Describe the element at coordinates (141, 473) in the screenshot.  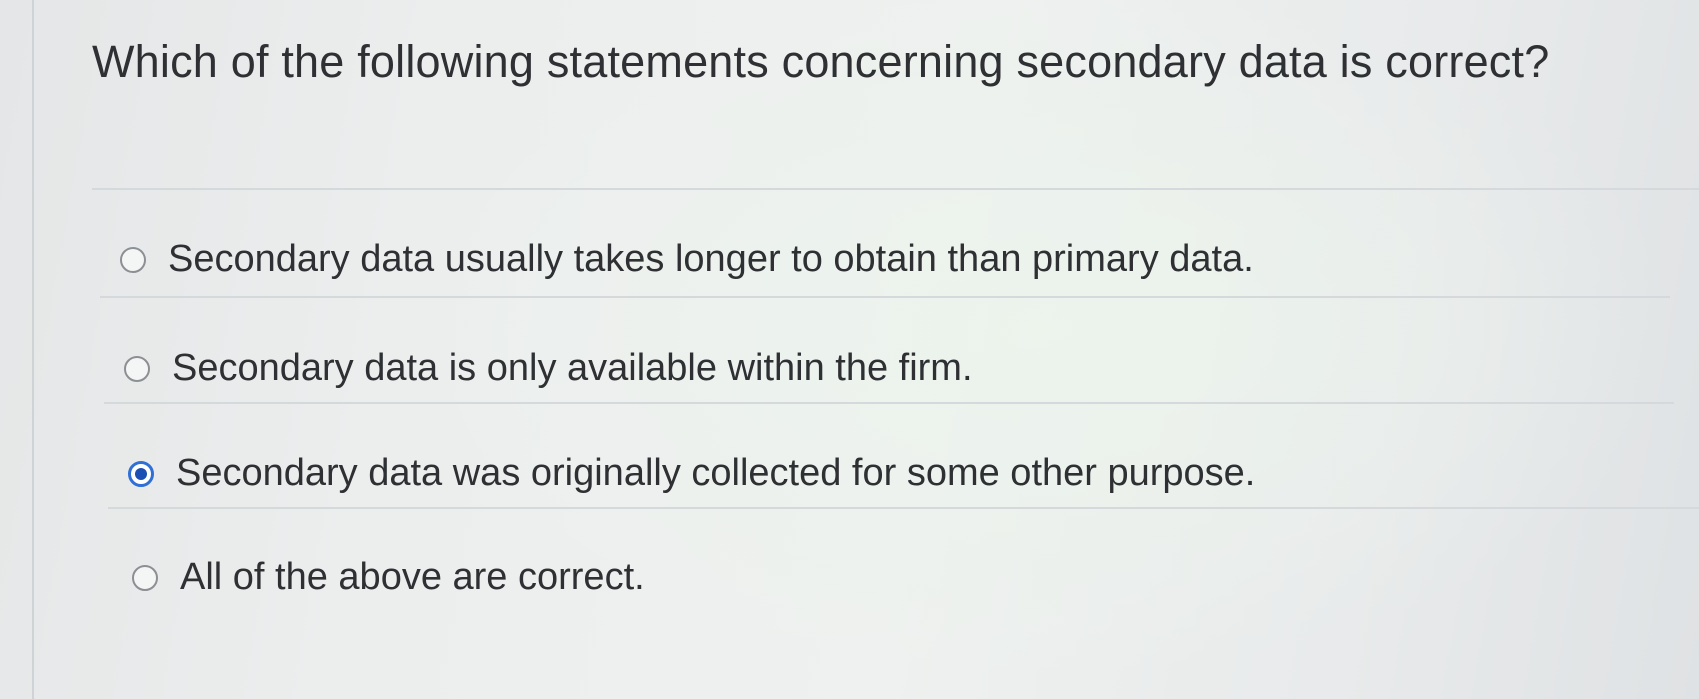
I see `radio-button-option-3-selected` at that location.